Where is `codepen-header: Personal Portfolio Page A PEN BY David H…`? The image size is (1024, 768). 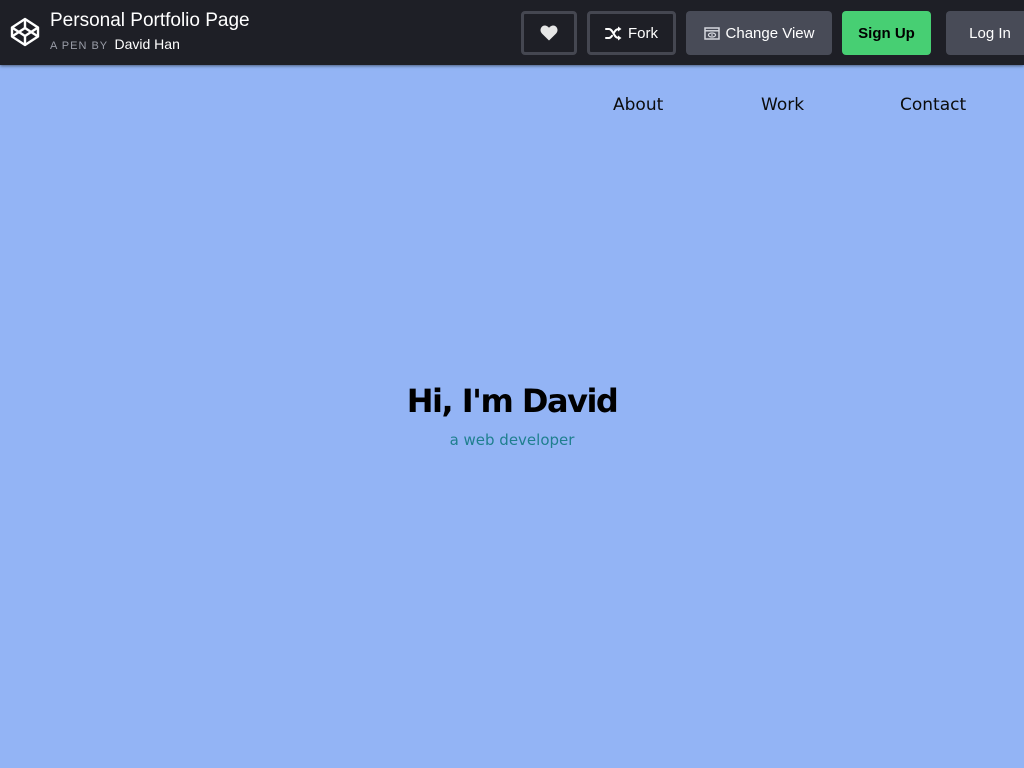 codepen-header: Personal Portfolio Page A PEN BY David H… is located at coordinates (512, 32).